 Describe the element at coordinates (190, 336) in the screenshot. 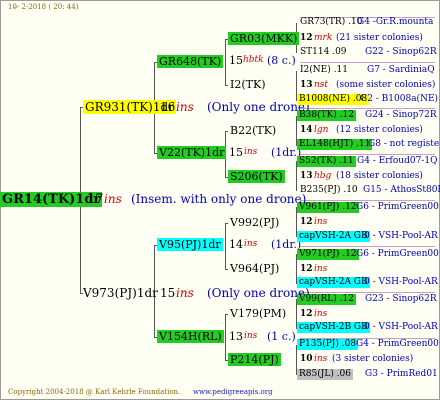

I see `gen2-queen-3: V154H(RL)` at that location.